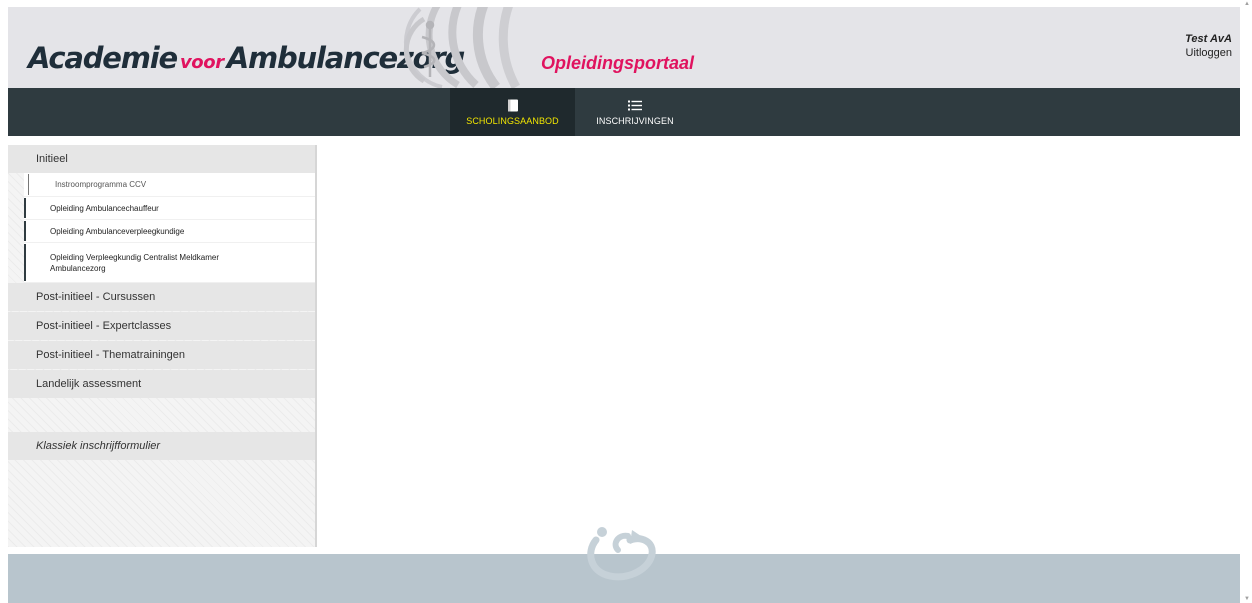 The height and width of the screenshot is (603, 1252). Describe the element at coordinates (621, 554) in the screenshot. I see `footer-logo-icon` at that location.